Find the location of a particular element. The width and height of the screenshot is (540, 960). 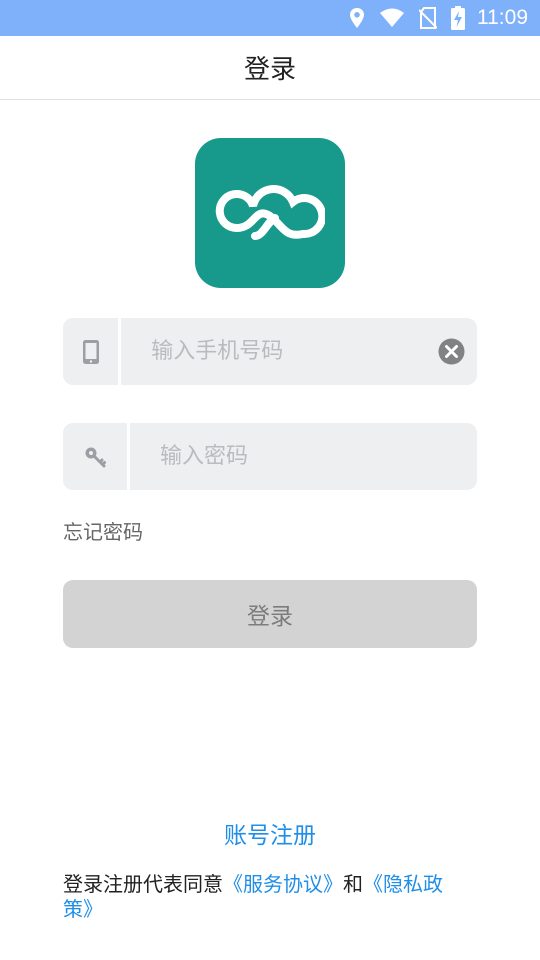

login-button: 登录 is located at coordinates (270, 614).